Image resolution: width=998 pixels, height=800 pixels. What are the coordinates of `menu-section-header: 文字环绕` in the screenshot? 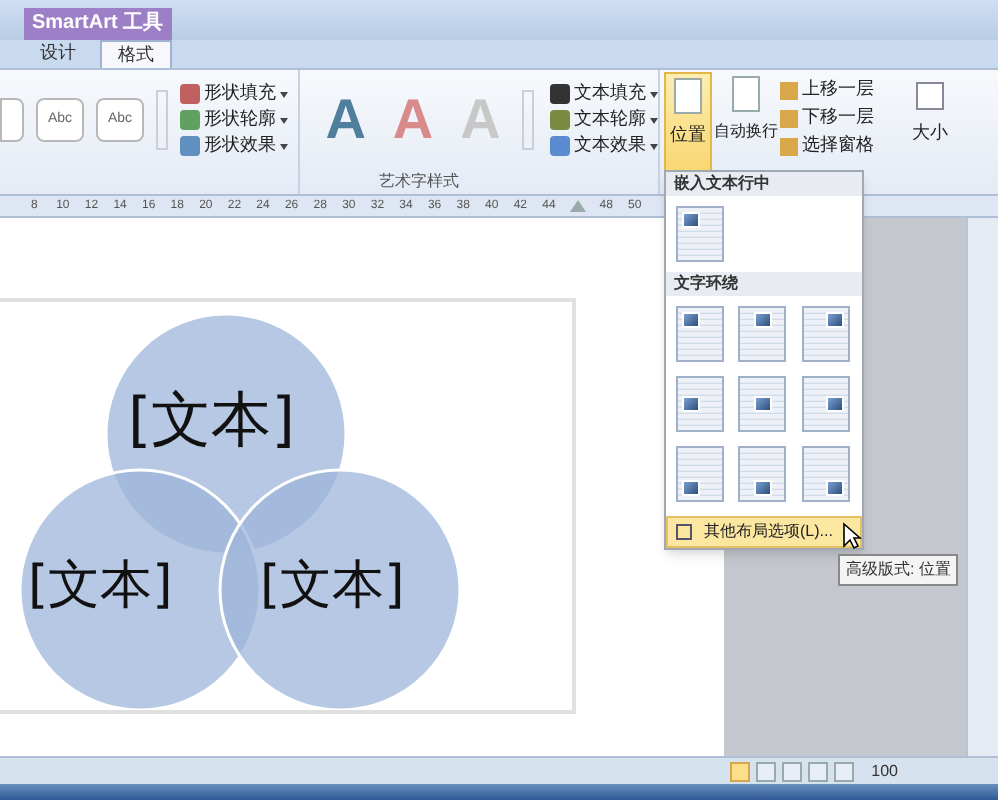 It's located at (764, 284).